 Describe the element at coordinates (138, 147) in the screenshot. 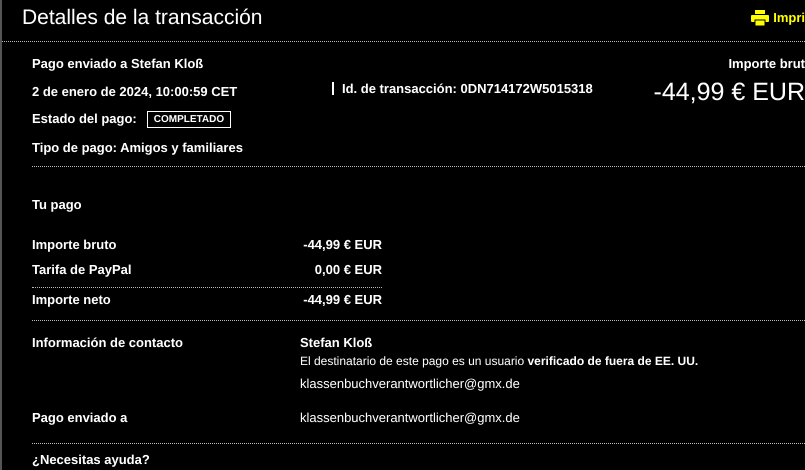

I see `payment-type-text: Tipo de pago: Amigos y familiares` at that location.